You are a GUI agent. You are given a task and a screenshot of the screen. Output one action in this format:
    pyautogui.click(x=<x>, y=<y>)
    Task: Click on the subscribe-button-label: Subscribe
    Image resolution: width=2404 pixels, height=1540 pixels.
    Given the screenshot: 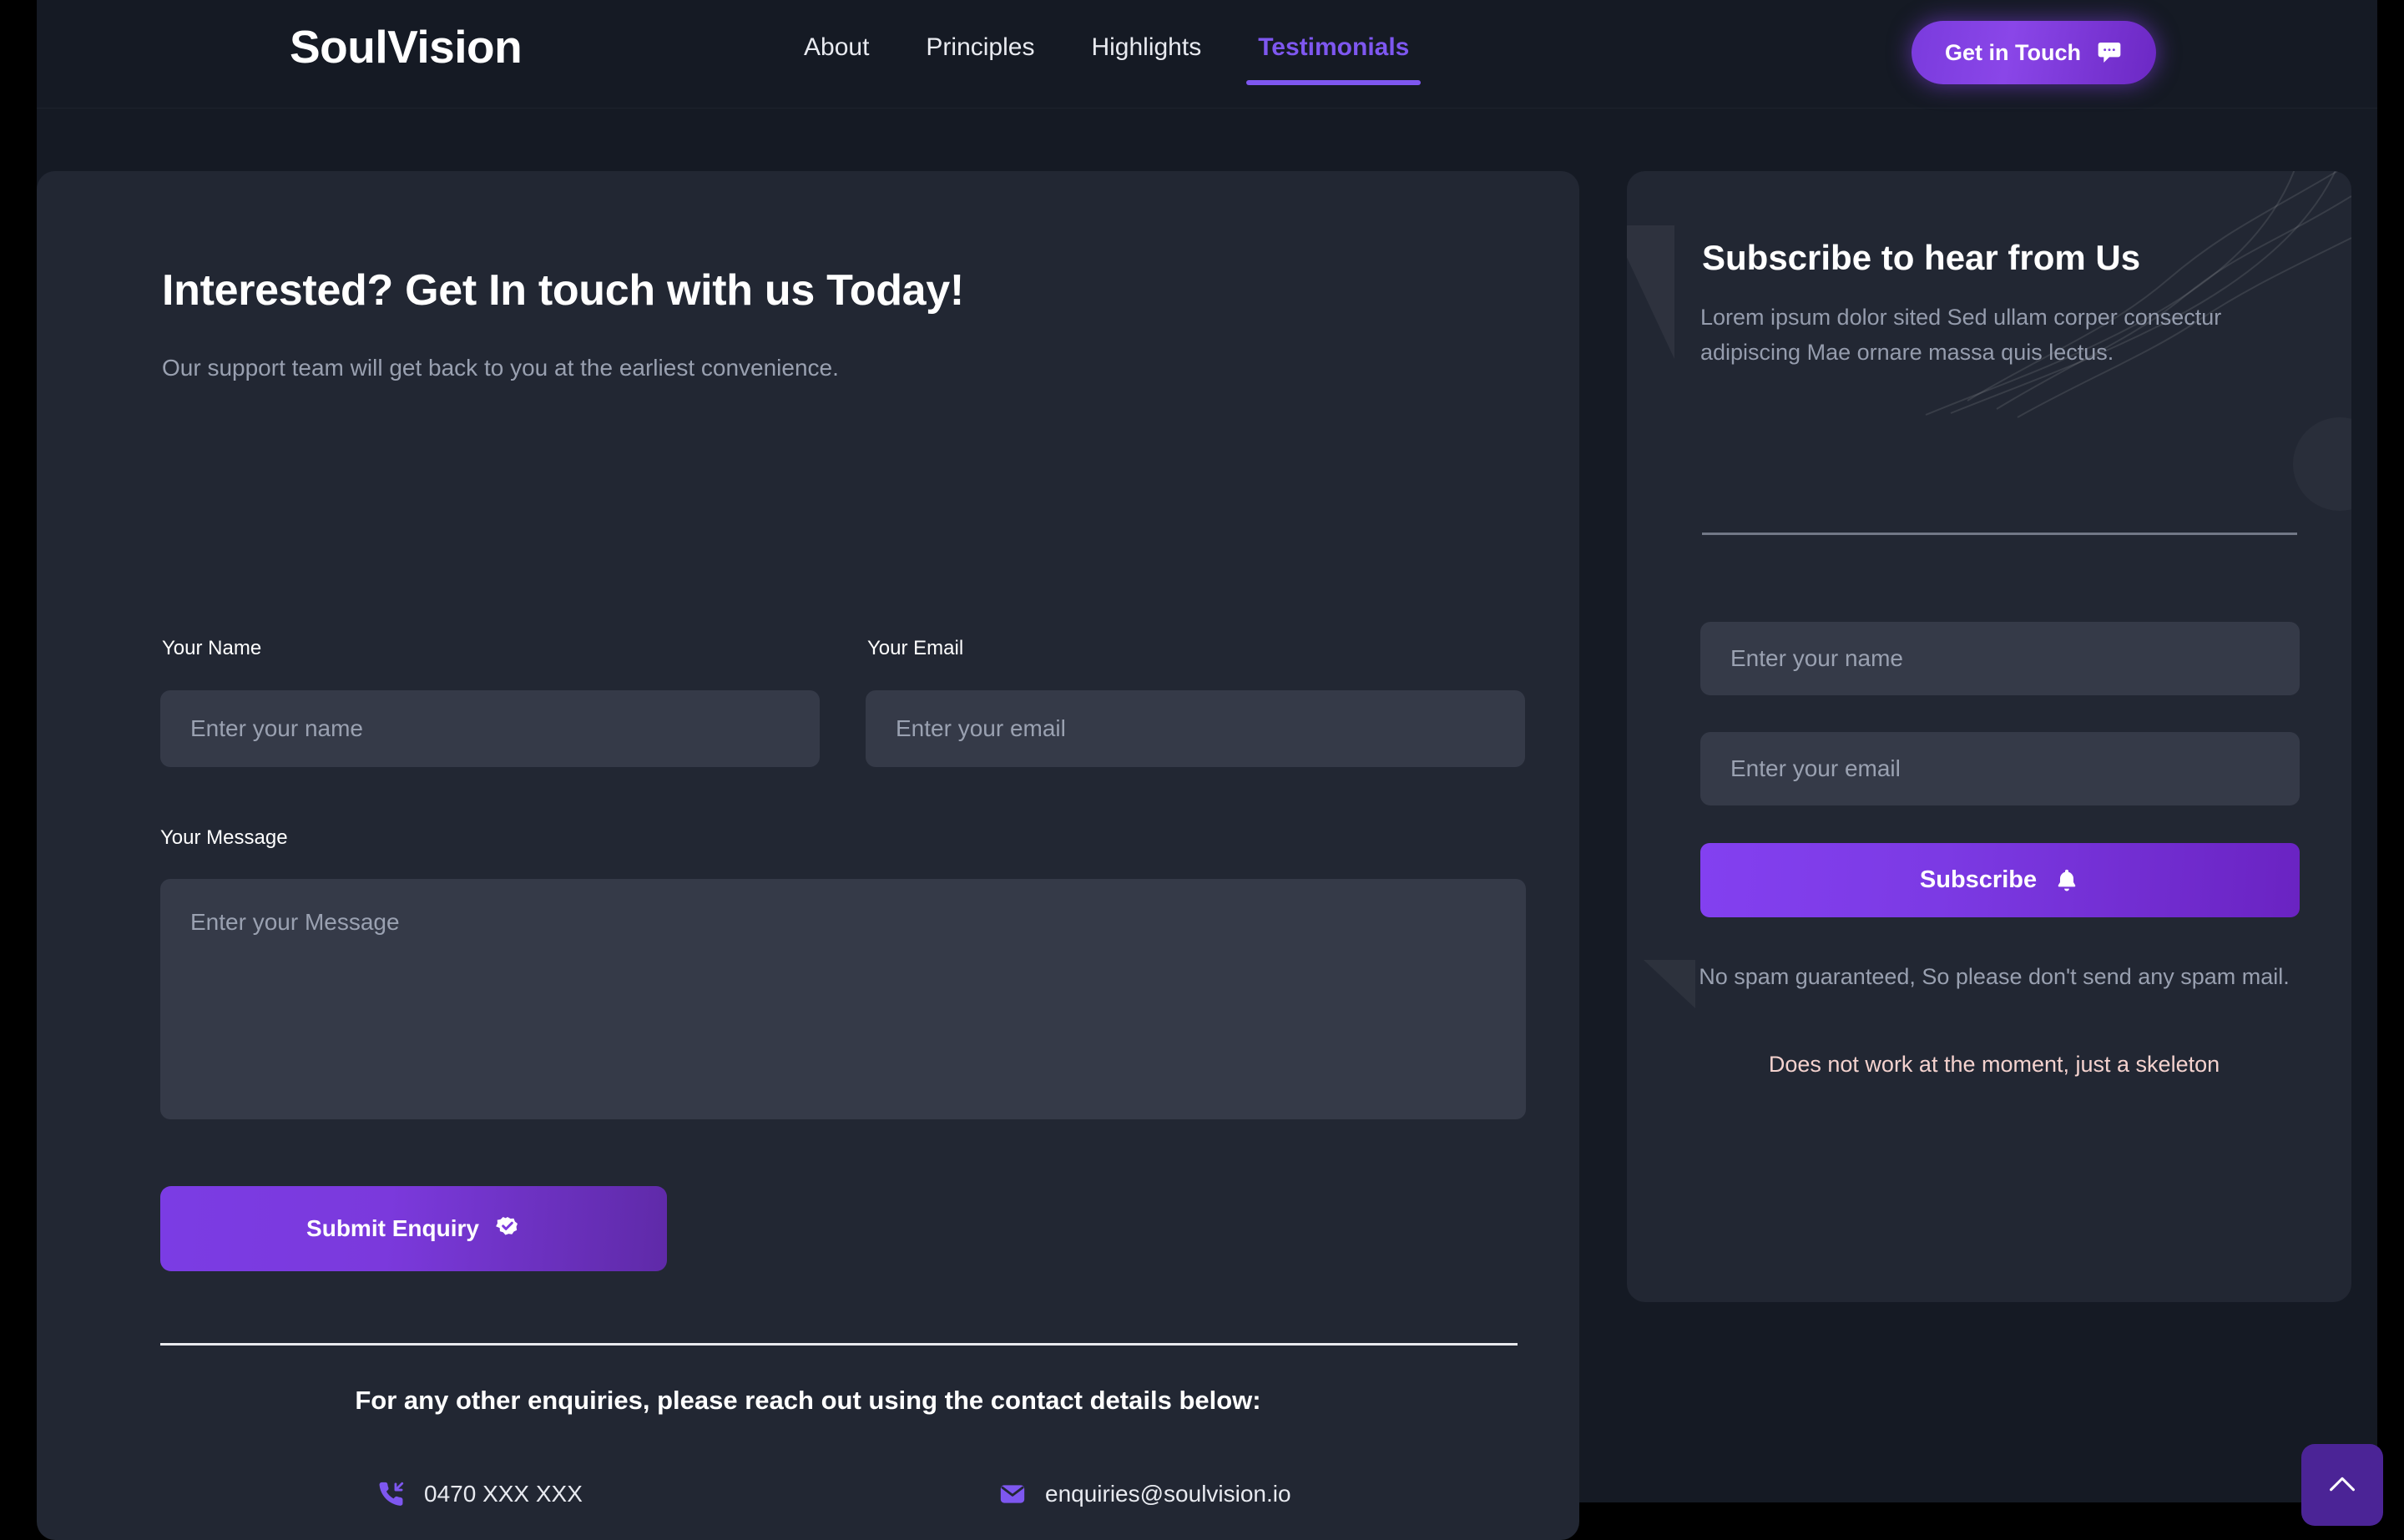 What is the action you would take?
    pyautogui.click(x=1979, y=879)
    